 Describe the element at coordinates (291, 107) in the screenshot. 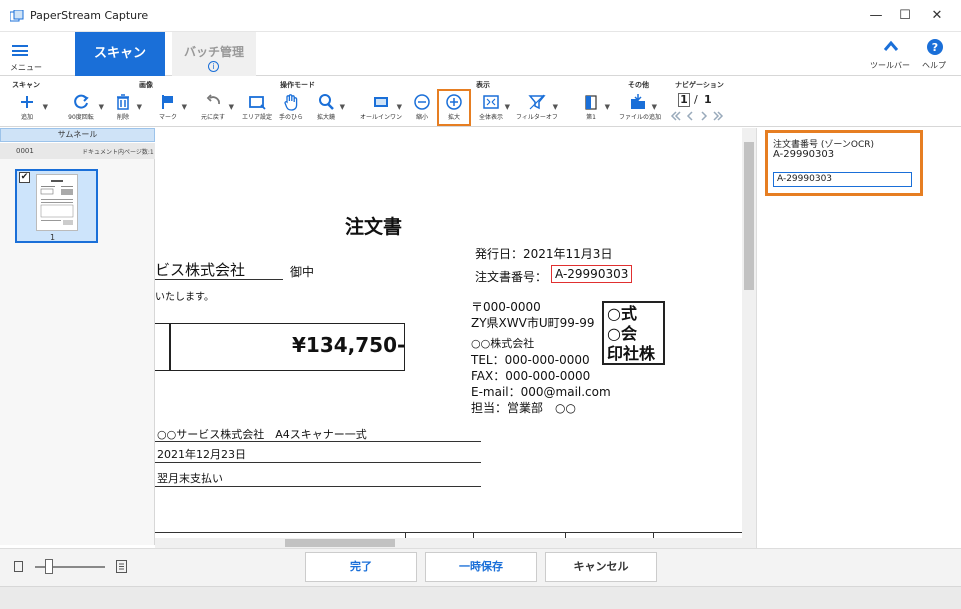

I see `hand-button: 手のひら` at that location.